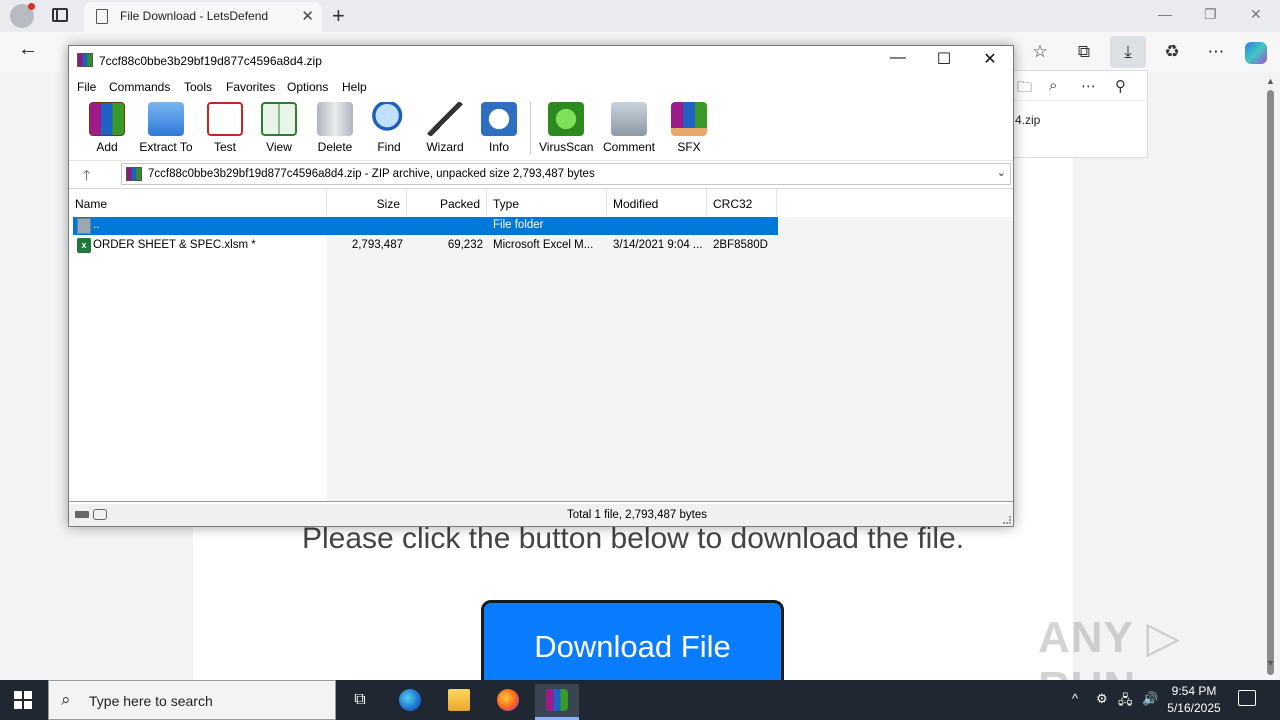  I want to click on scroll-thumb, so click(1270, 382).